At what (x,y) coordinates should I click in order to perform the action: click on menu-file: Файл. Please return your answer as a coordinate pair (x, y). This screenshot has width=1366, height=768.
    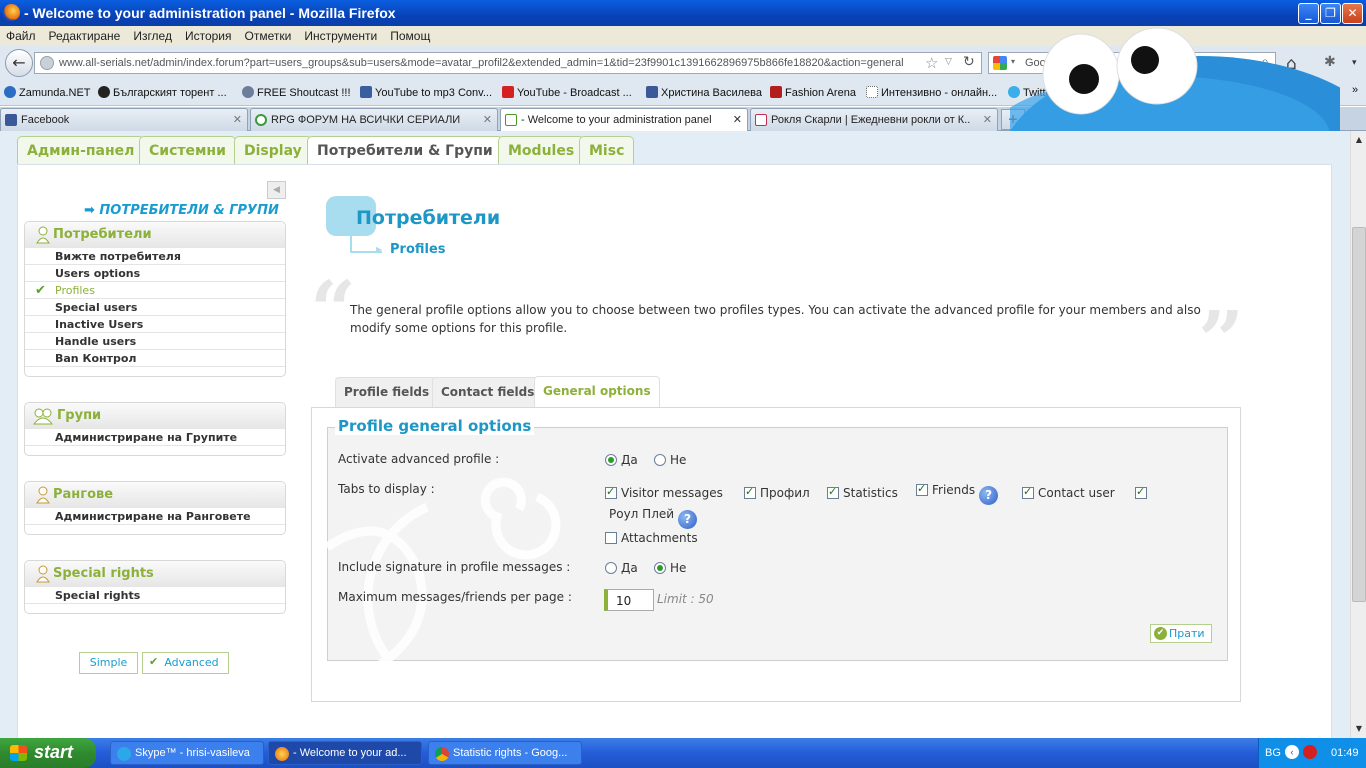
    Looking at the image, I should click on (21, 34).